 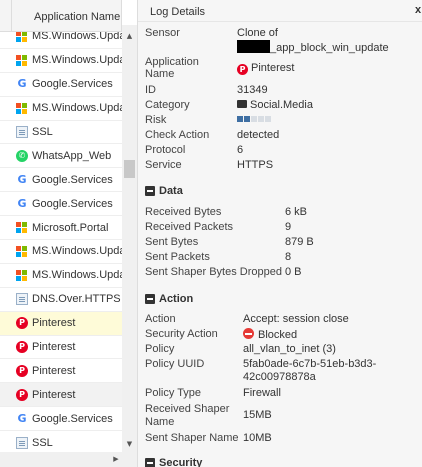 What do you see at coordinates (258, 135) in the screenshot?
I see `check-action-value: detected` at bounding box center [258, 135].